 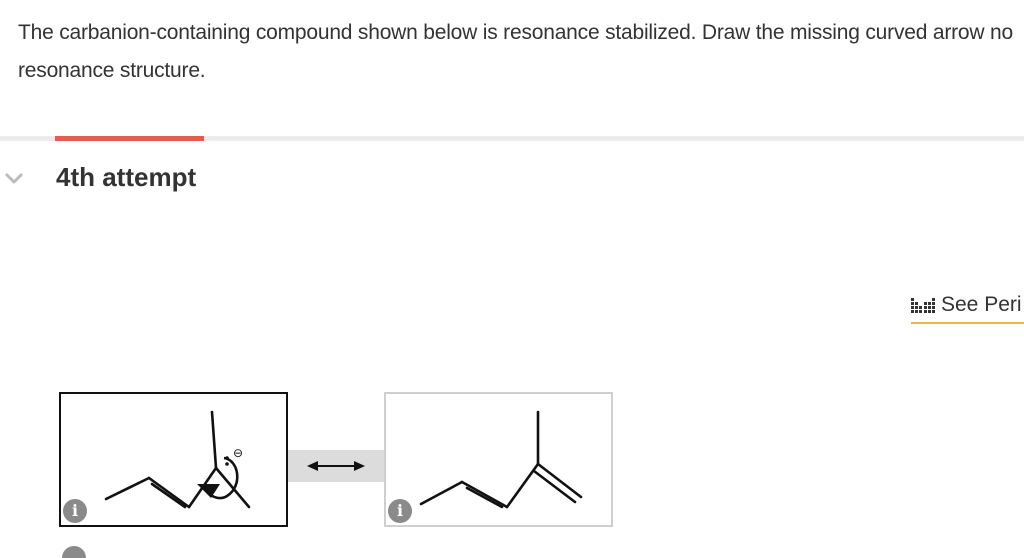 I want to click on resonance-structure, so click(x=501, y=459).